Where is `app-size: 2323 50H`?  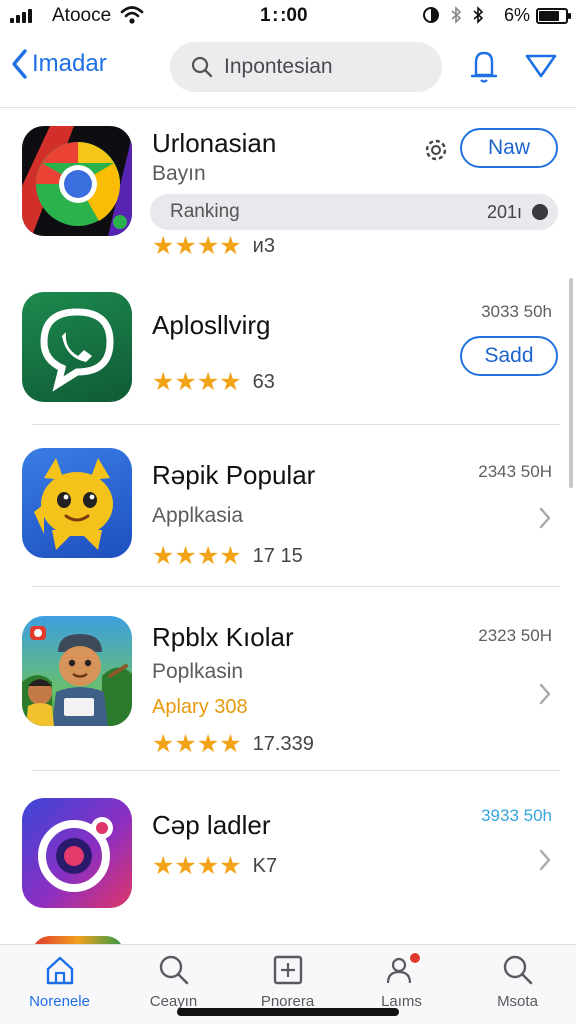 app-size: 2323 50H is located at coordinates (515, 635).